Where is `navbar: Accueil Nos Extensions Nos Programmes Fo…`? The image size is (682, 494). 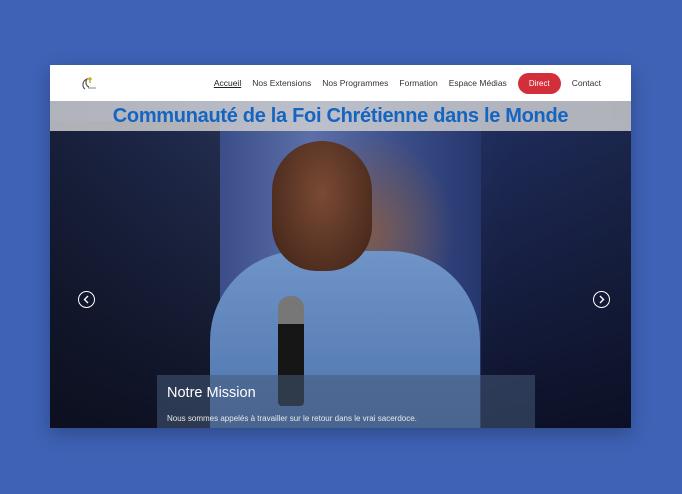
navbar: Accueil Nos Extensions Nos Programmes Fo… is located at coordinates (340, 83).